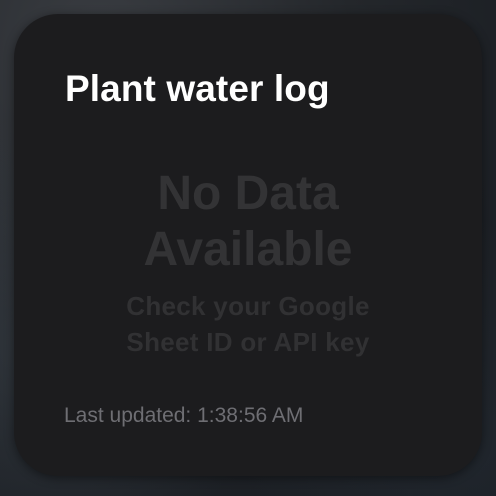 The image size is (496, 496). I want to click on no-data-heading: No Data Available, so click(248, 221).